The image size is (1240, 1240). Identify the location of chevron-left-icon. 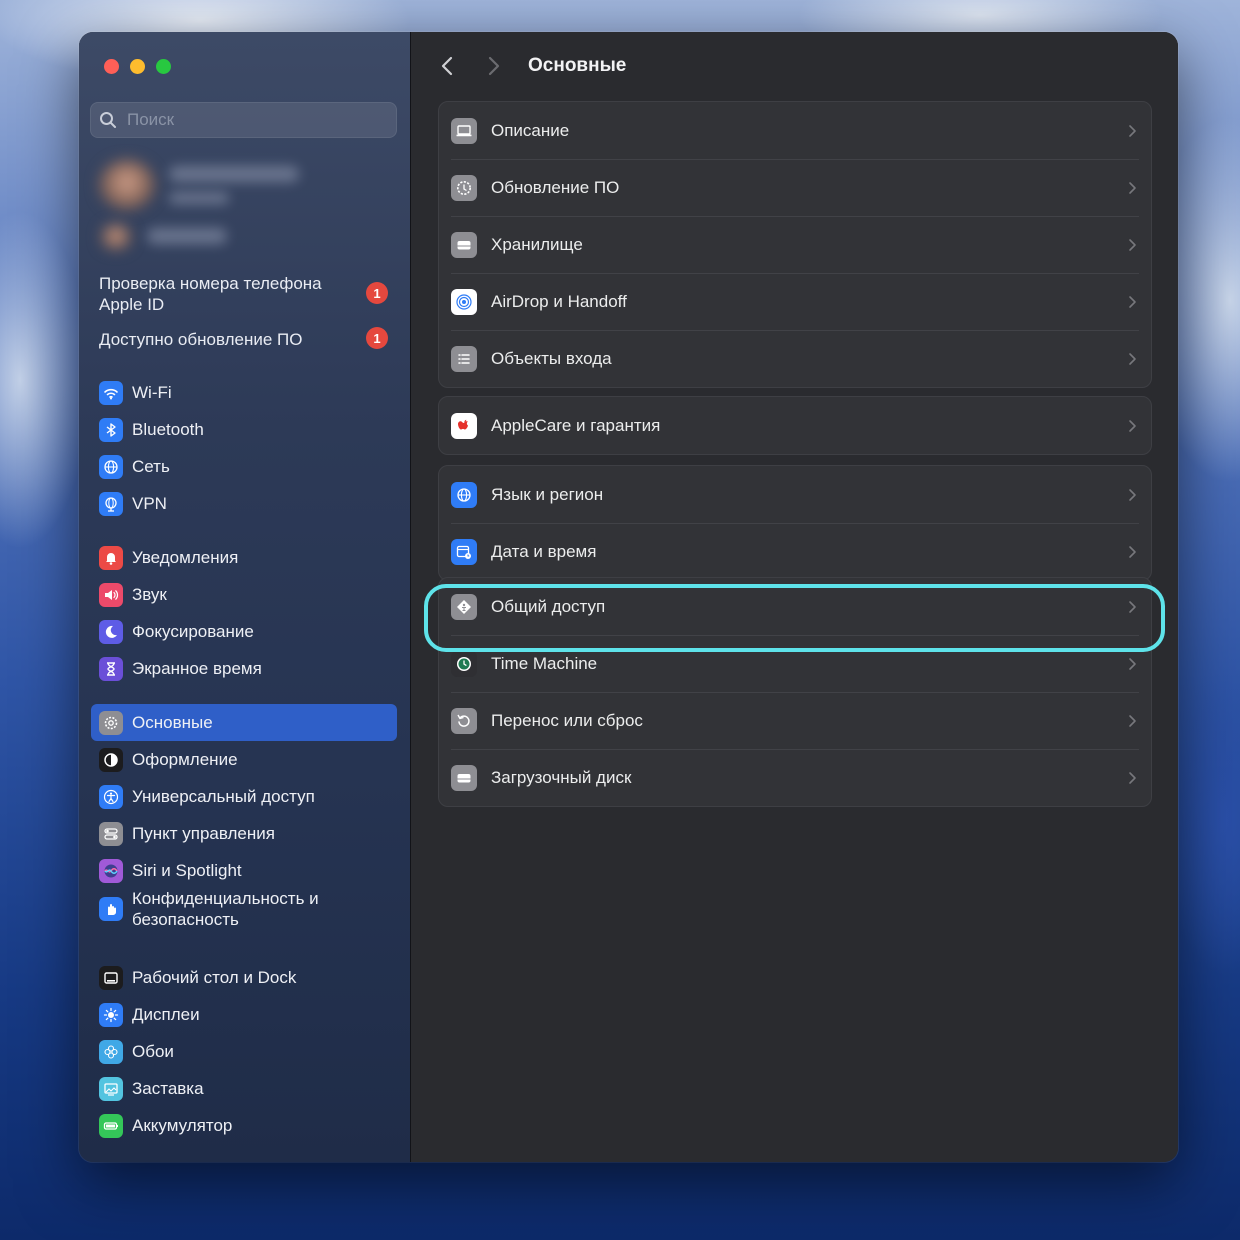
(447, 66).